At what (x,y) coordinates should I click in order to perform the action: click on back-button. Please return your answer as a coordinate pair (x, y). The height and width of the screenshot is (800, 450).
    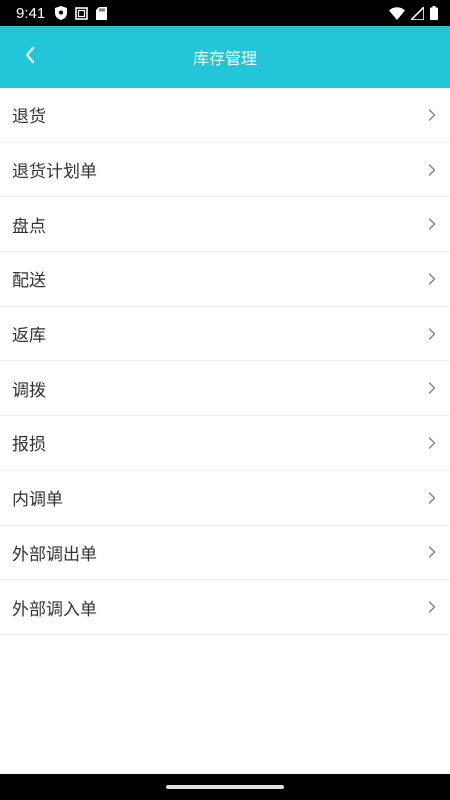
    Looking at the image, I should click on (30, 57).